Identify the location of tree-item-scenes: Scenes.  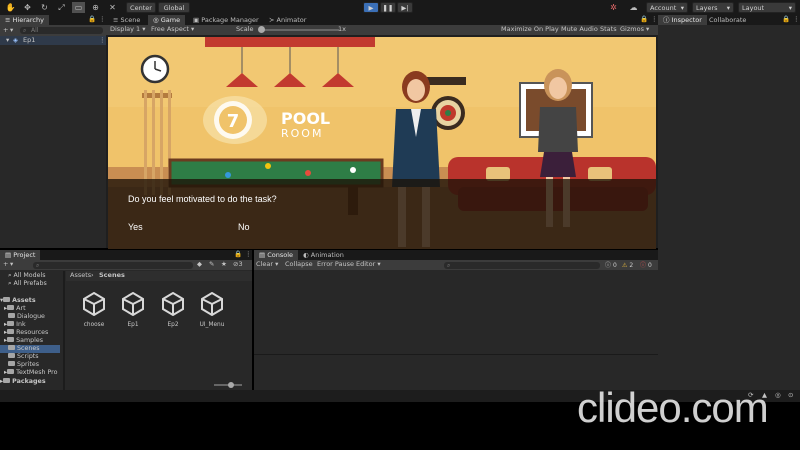
(30, 349).